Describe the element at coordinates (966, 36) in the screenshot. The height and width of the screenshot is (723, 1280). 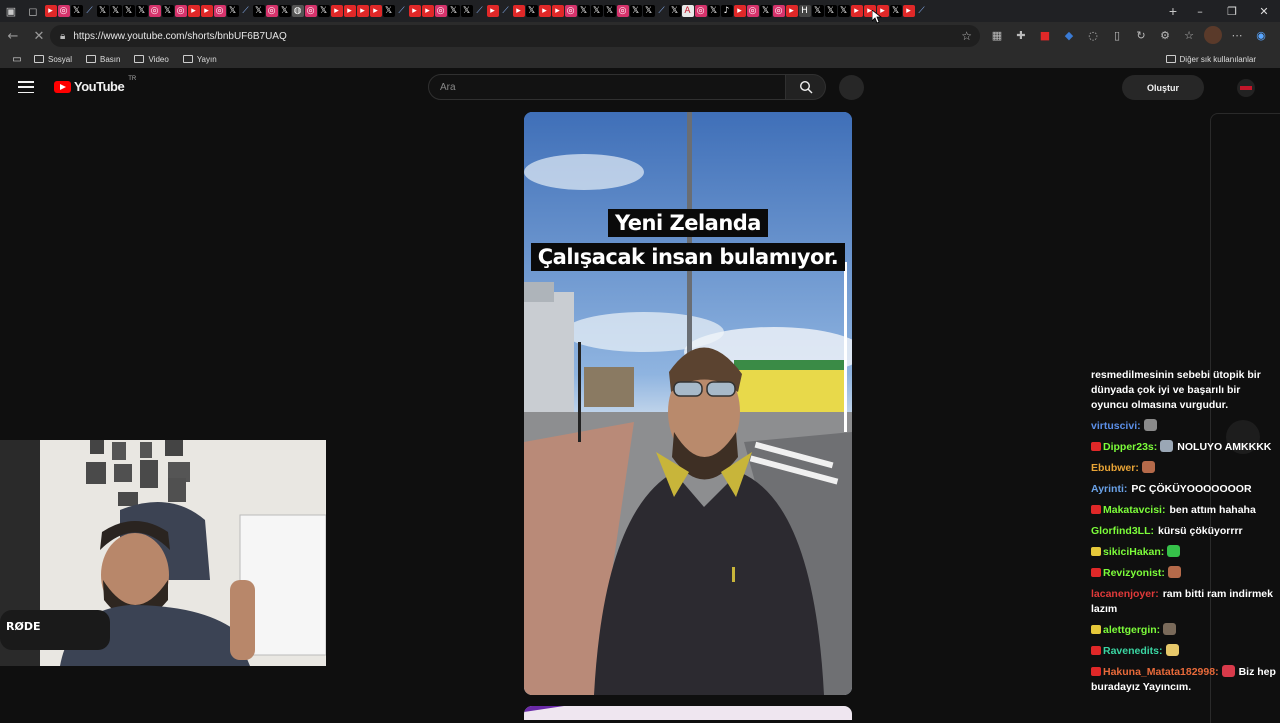
I see `favorite-star-icon: ☆` at that location.